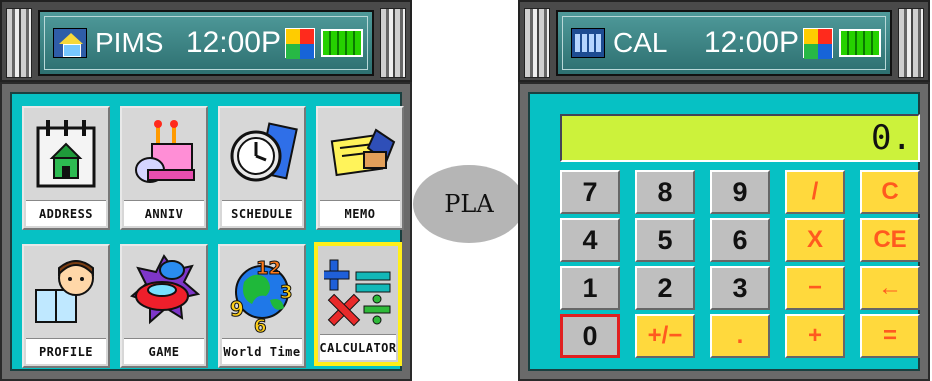 This screenshot has width=932, height=381. Describe the element at coordinates (815, 336) in the screenshot. I see `key-plus: +` at that location.